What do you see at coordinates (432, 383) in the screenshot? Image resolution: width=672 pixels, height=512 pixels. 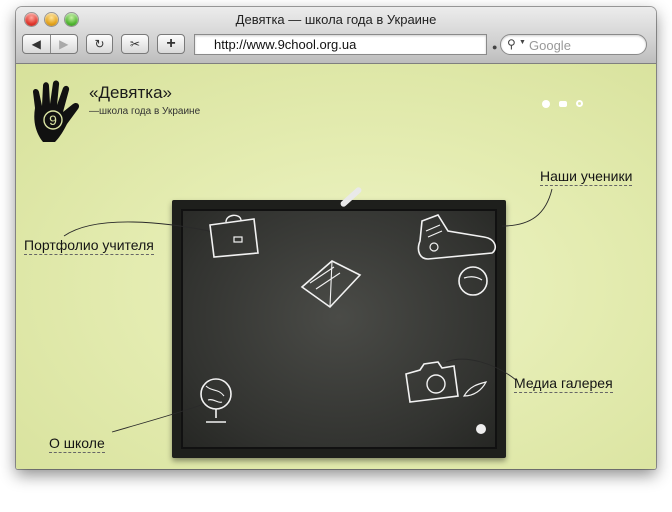 I see `camera-doodle-icon` at bounding box center [432, 383].